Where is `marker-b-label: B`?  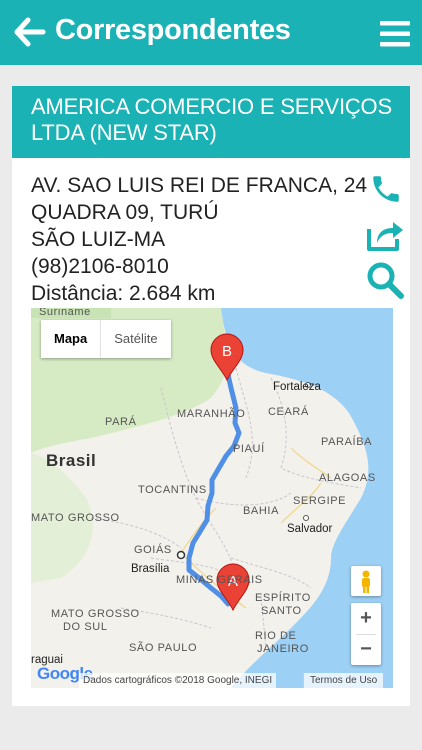 marker-b-label: B is located at coordinates (227, 351).